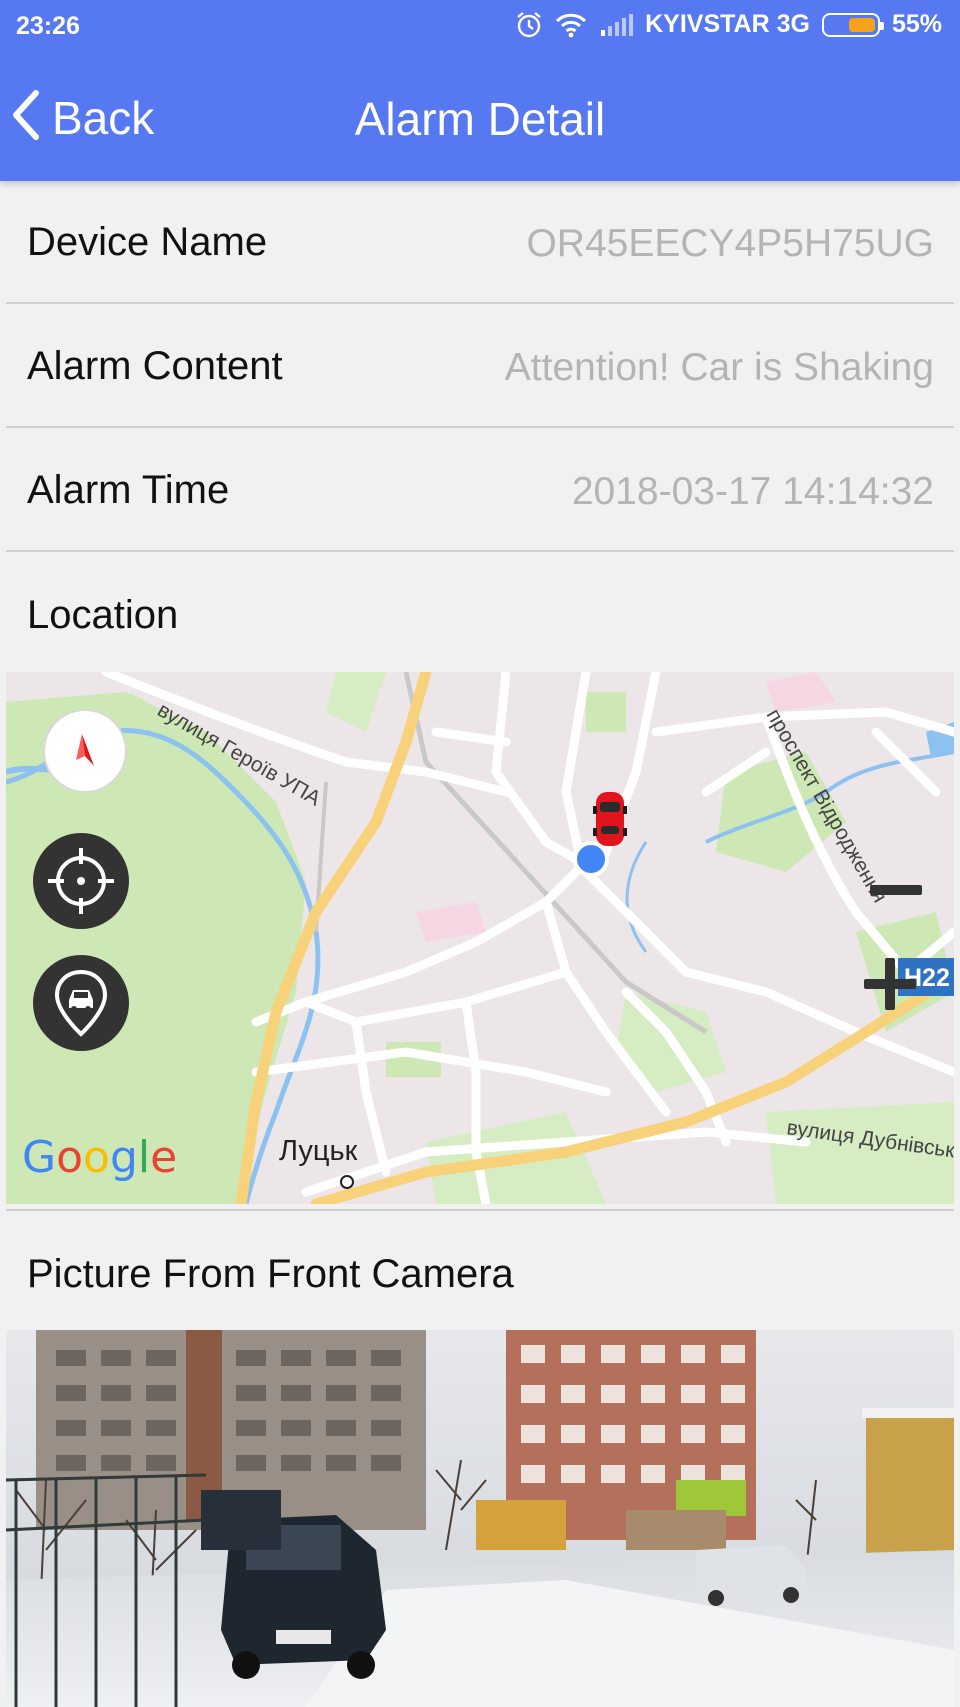  What do you see at coordinates (890, 986) in the screenshot?
I see `zoom-in-icon` at bounding box center [890, 986].